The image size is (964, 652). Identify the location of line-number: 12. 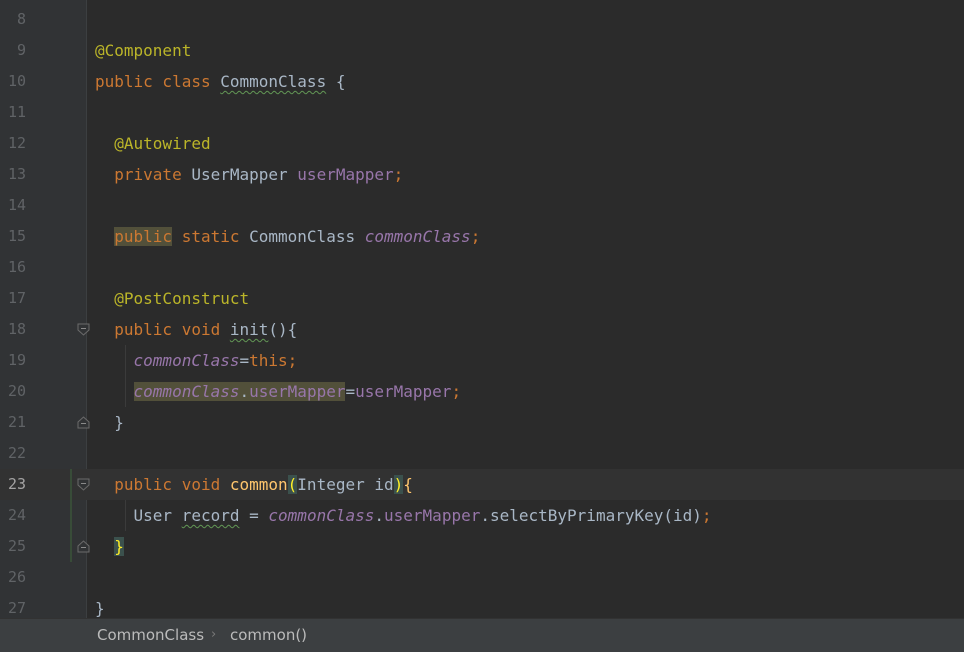
(16, 143).